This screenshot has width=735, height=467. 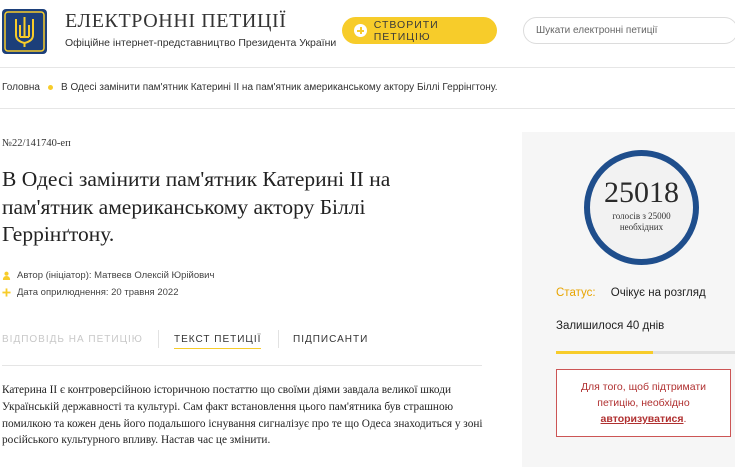 What do you see at coordinates (605, 352) in the screenshot?
I see `days-progress-fill` at bounding box center [605, 352].